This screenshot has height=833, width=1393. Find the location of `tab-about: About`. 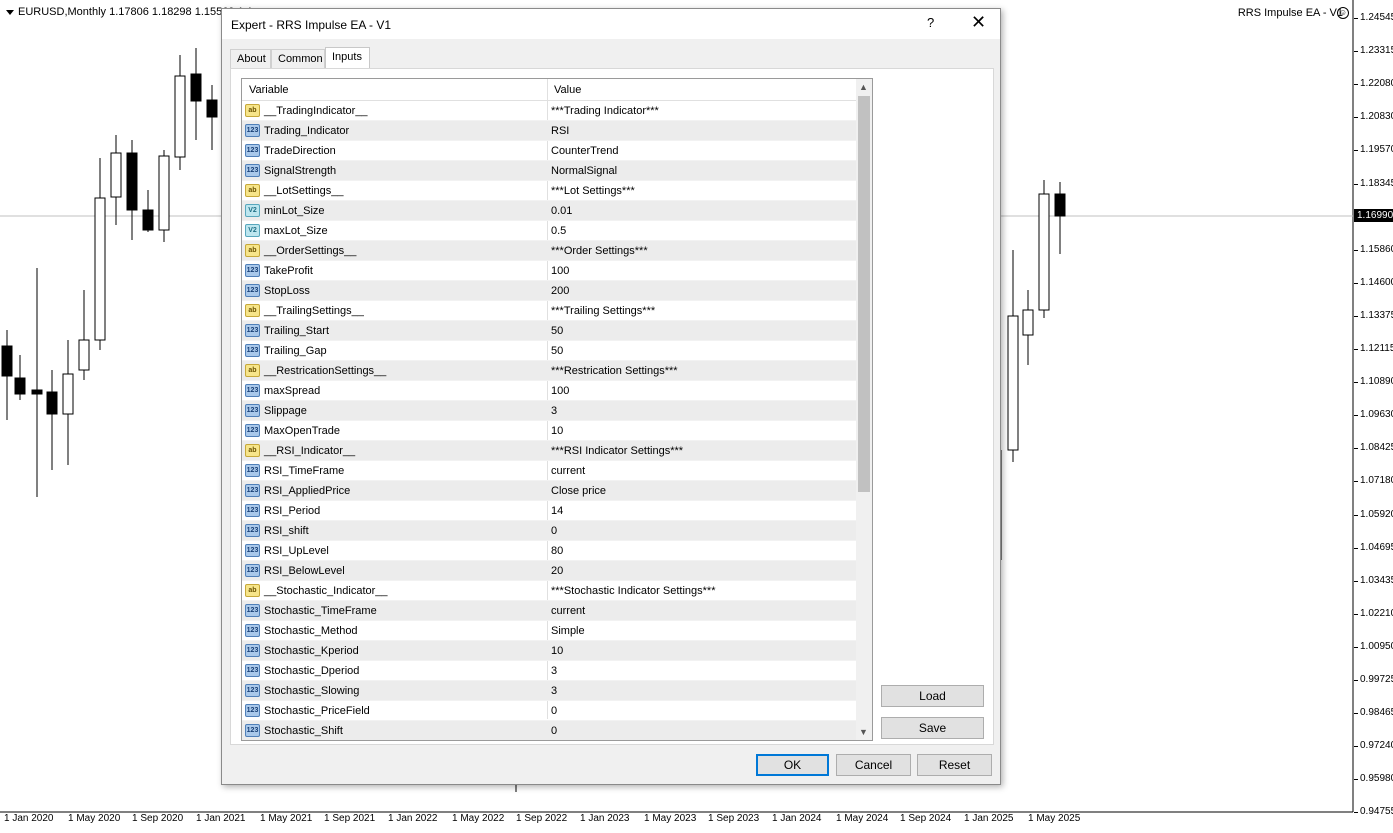

tab-about: About is located at coordinates (250, 59).